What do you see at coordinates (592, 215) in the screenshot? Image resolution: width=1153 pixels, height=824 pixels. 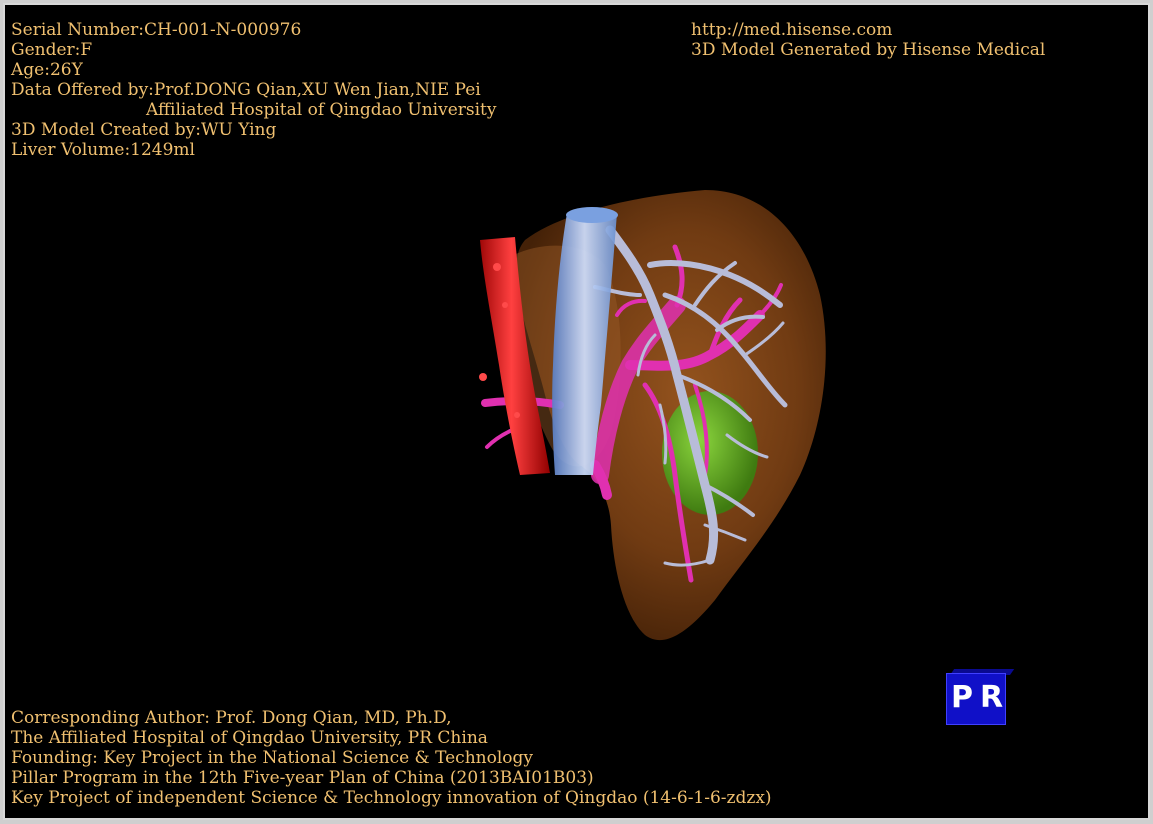 I see `ivc-top` at bounding box center [592, 215].